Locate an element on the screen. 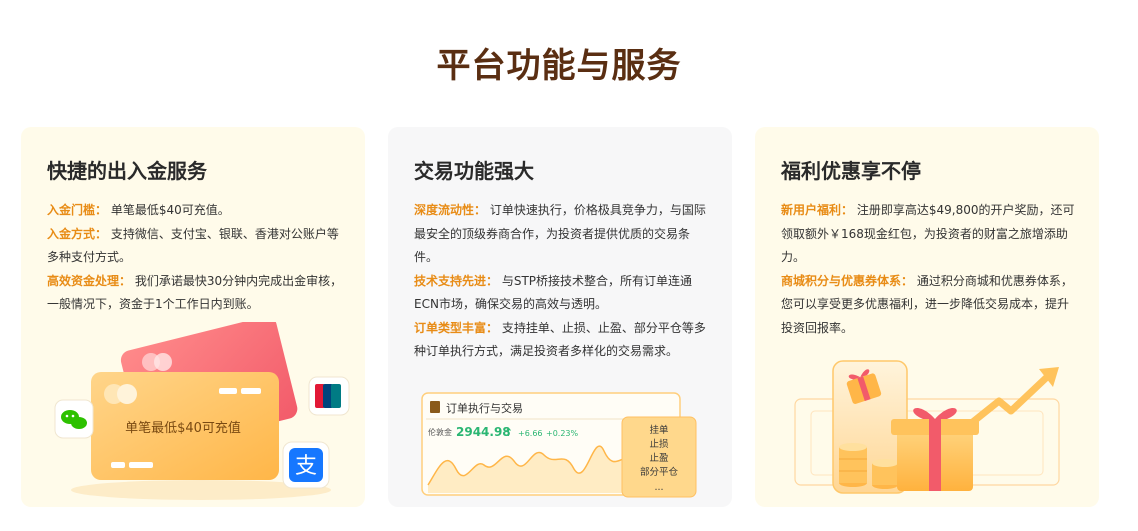  unionpay-icon is located at coordinates (329, 396).